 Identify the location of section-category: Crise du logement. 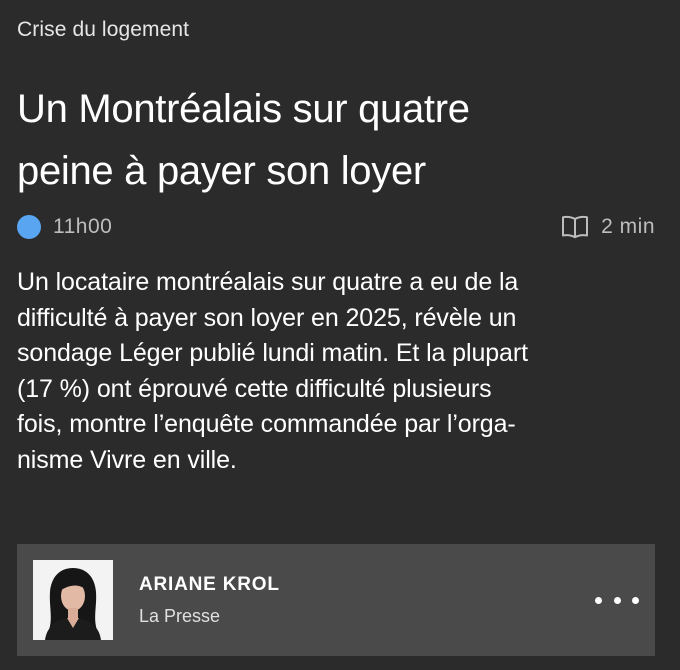
(103, 30).